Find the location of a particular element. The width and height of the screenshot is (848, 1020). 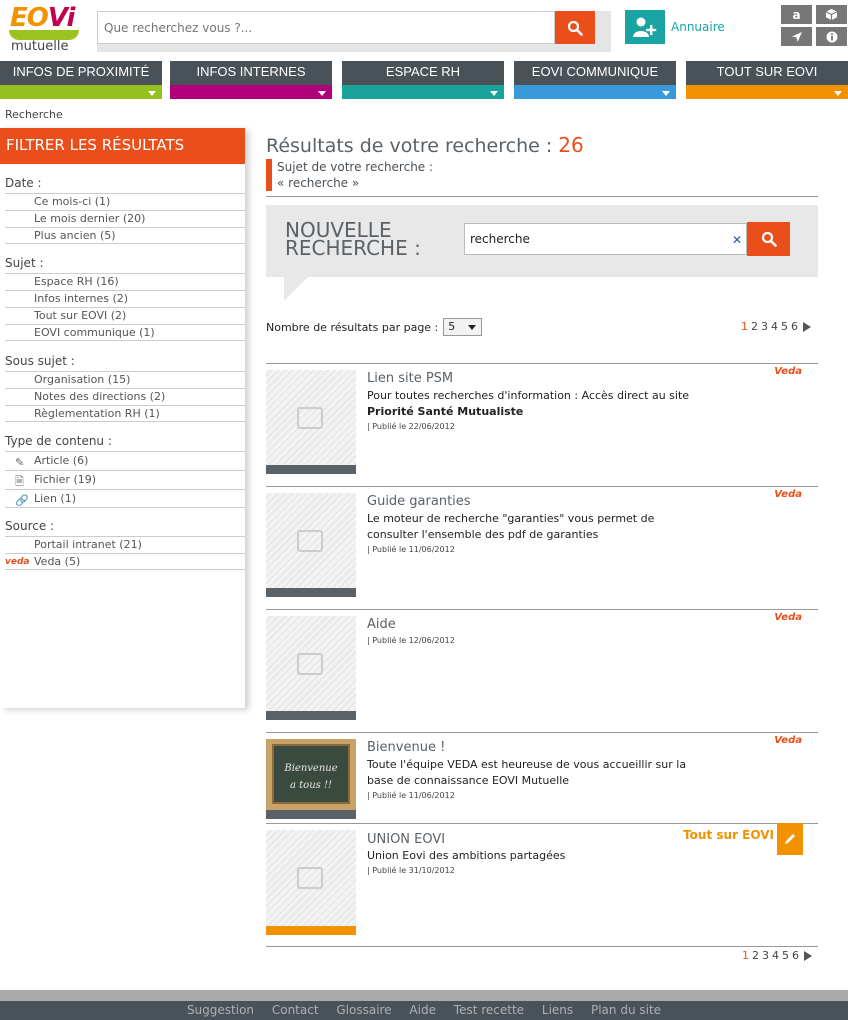

chalkboard-text: Bienvenue is located at coordinates (311, 768).